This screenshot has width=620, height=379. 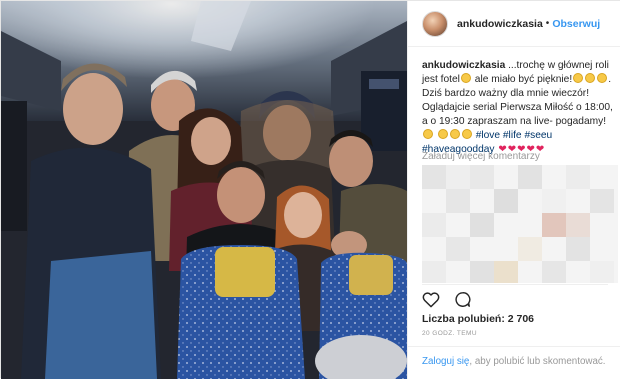 What do you see at coordinates (537, 361) in the screenshot?
I see `login-prompt-text: , aby polubić lub skomentować.` at bounding box center [537, 361].